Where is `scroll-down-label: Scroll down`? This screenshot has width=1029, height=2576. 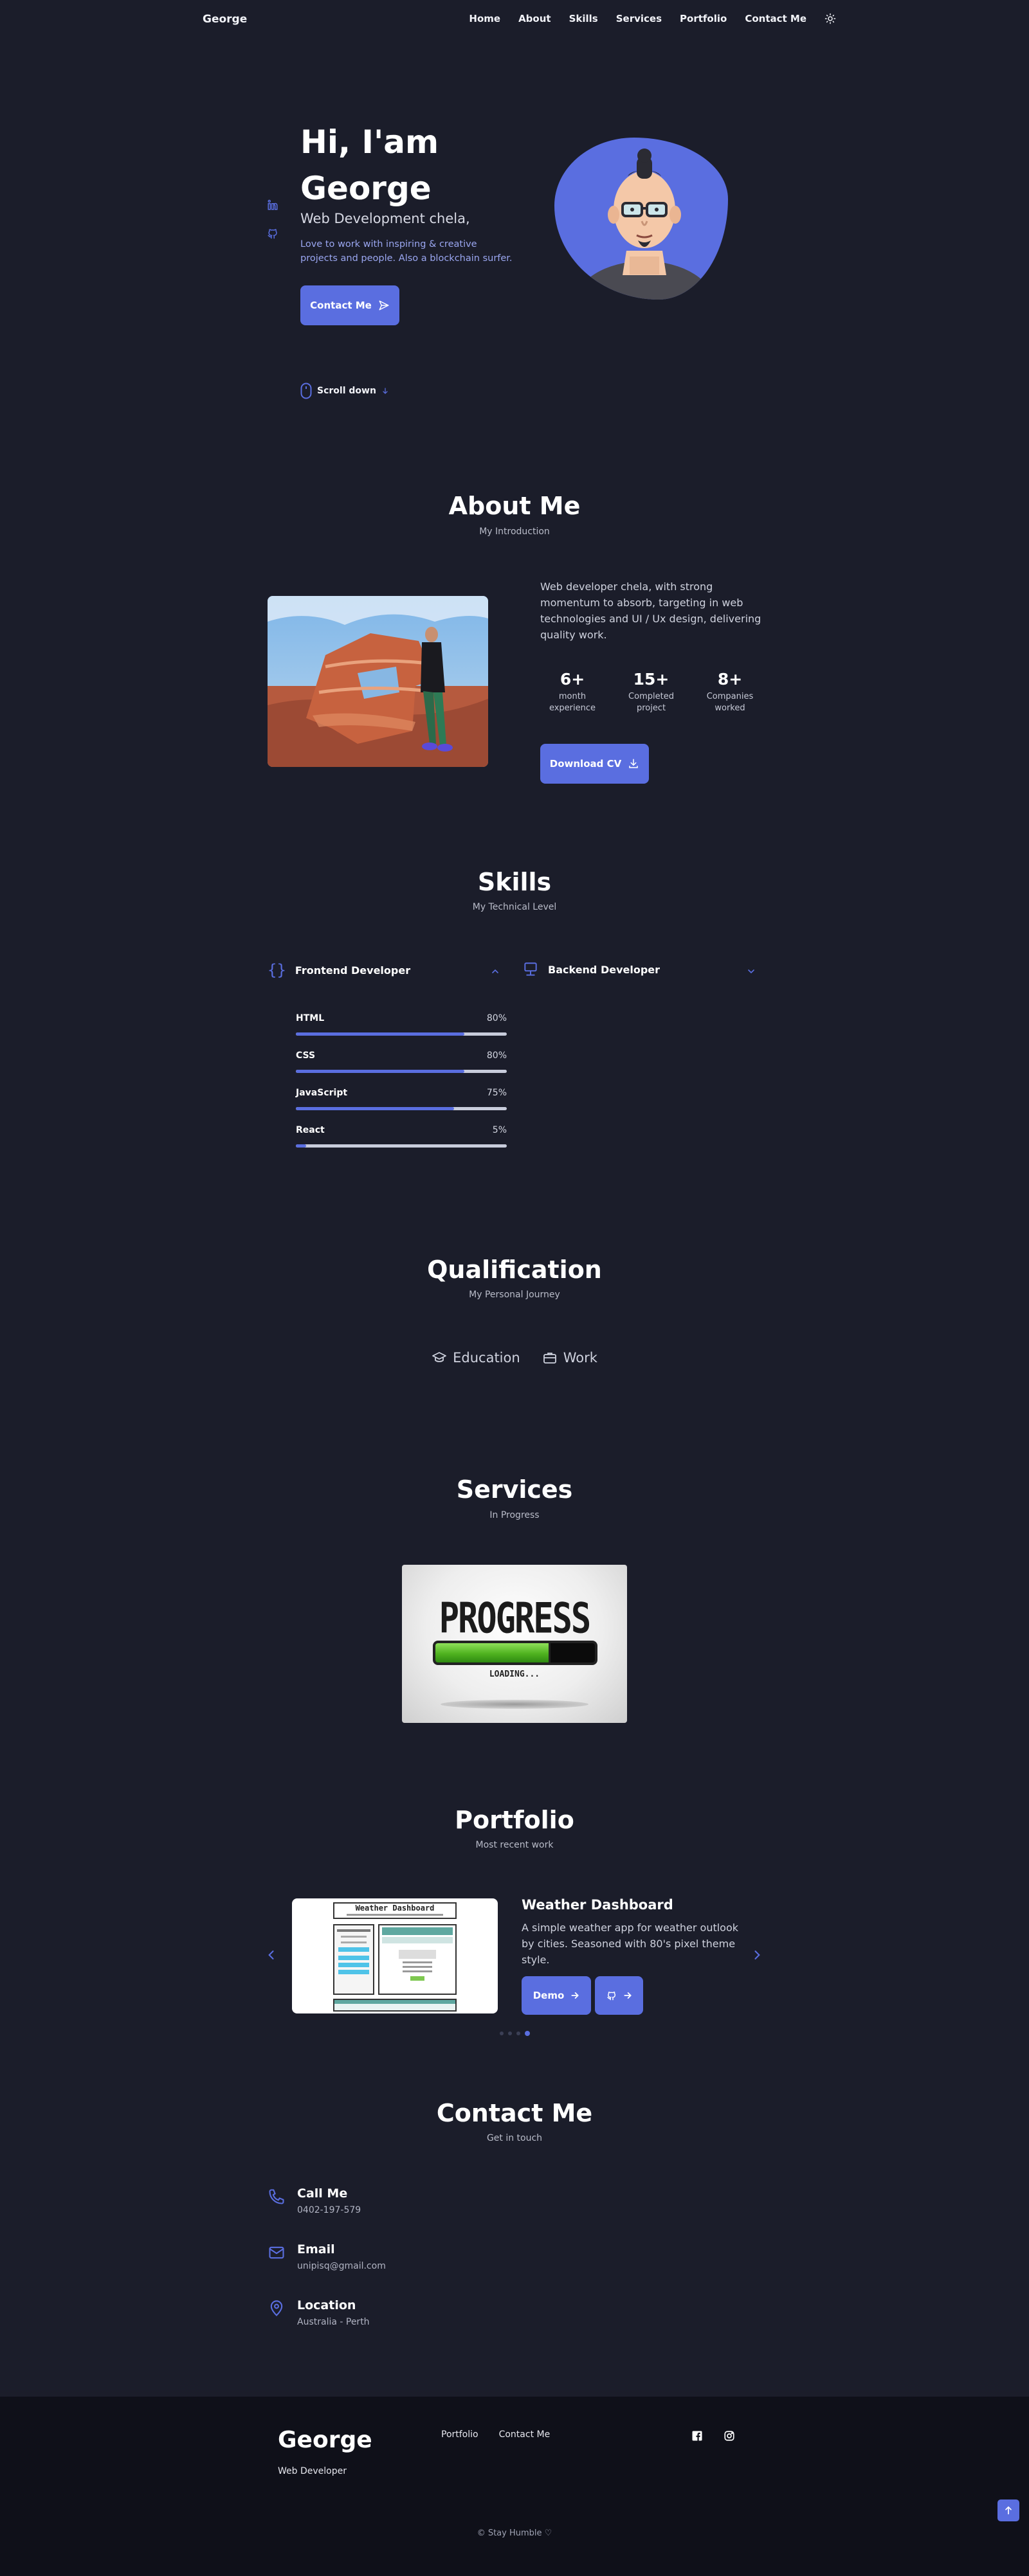 scroll-down-label: Scroll down is located at coordinates (346, 391).